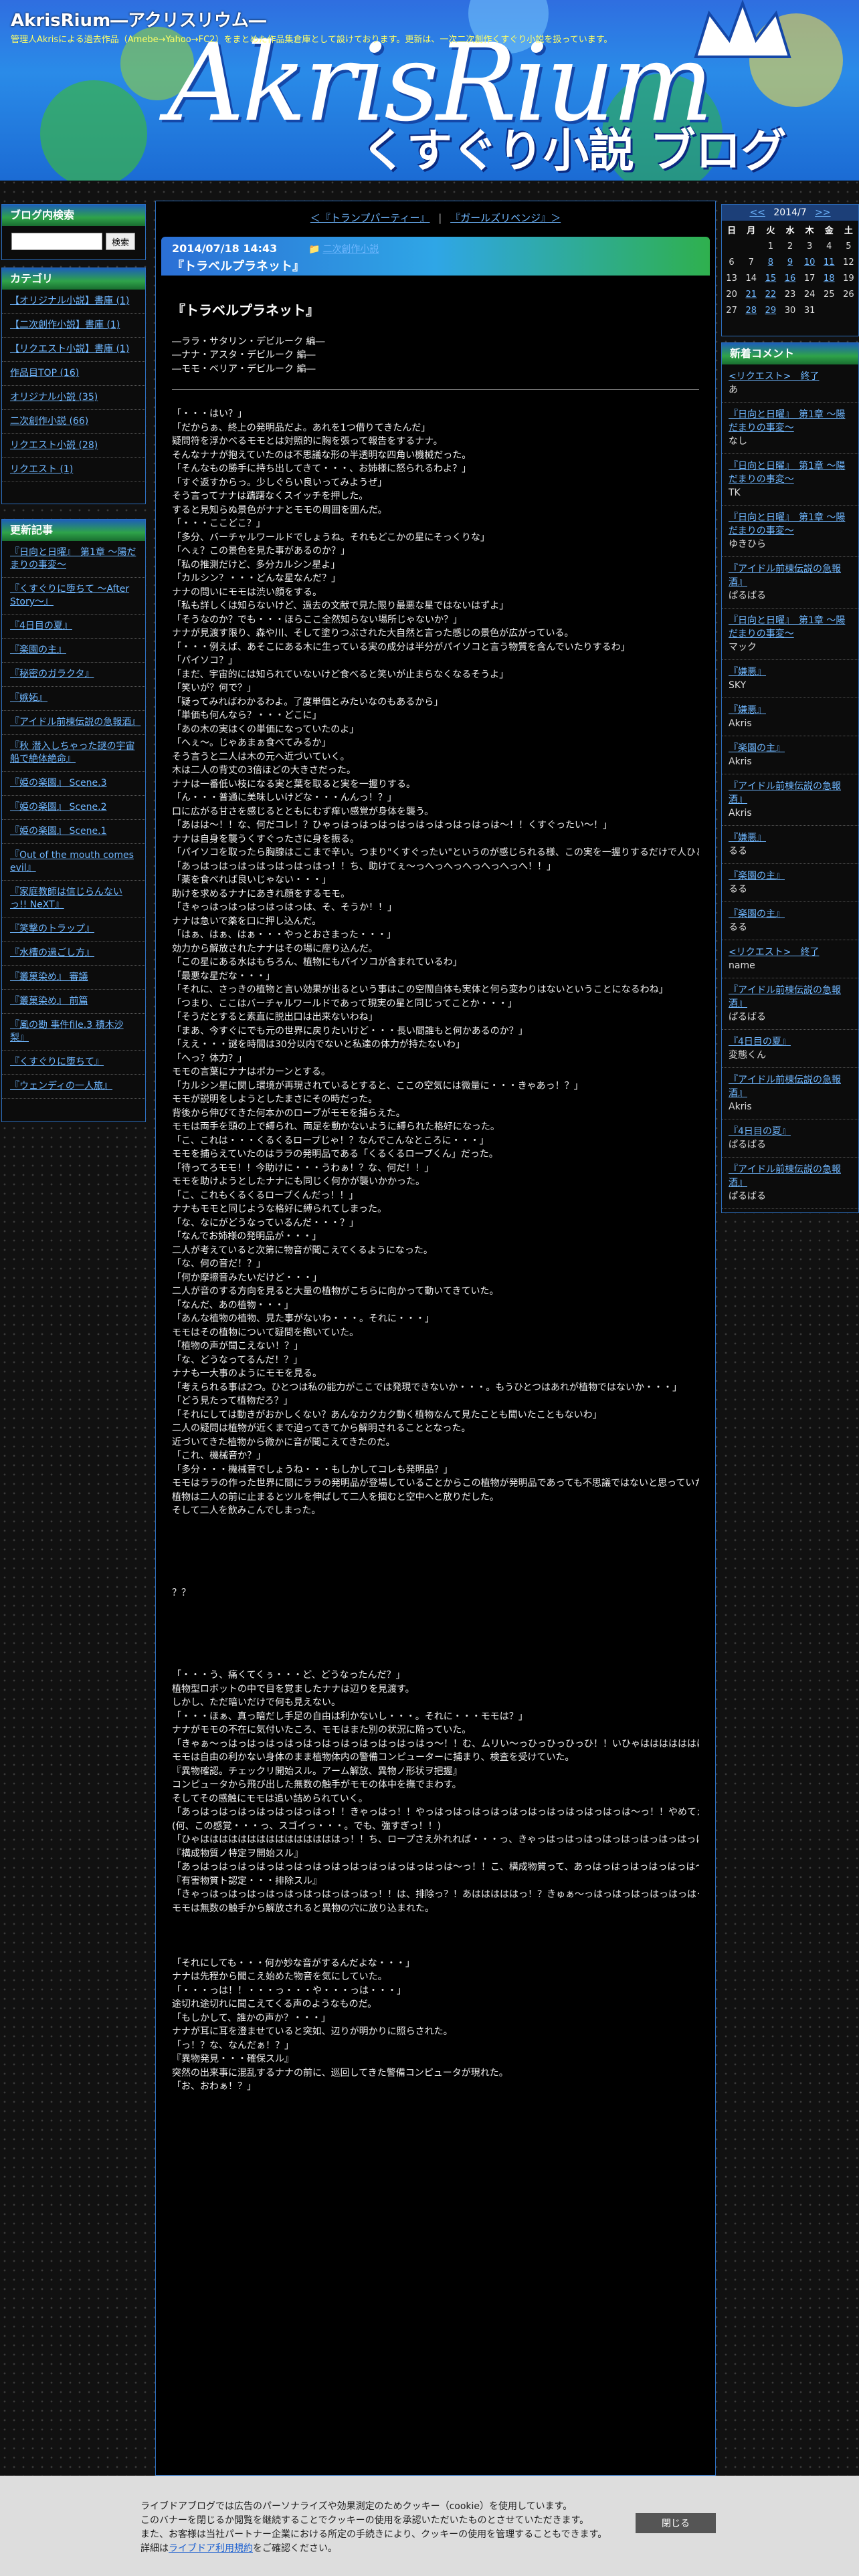 The width and height of the screenshot is (859, 2576). What do you see at coordinates (505, 218) in the screenshot?
I see `next-entry-link: 『ガールズリベンジ』＞` at bounding box center [505, 218].